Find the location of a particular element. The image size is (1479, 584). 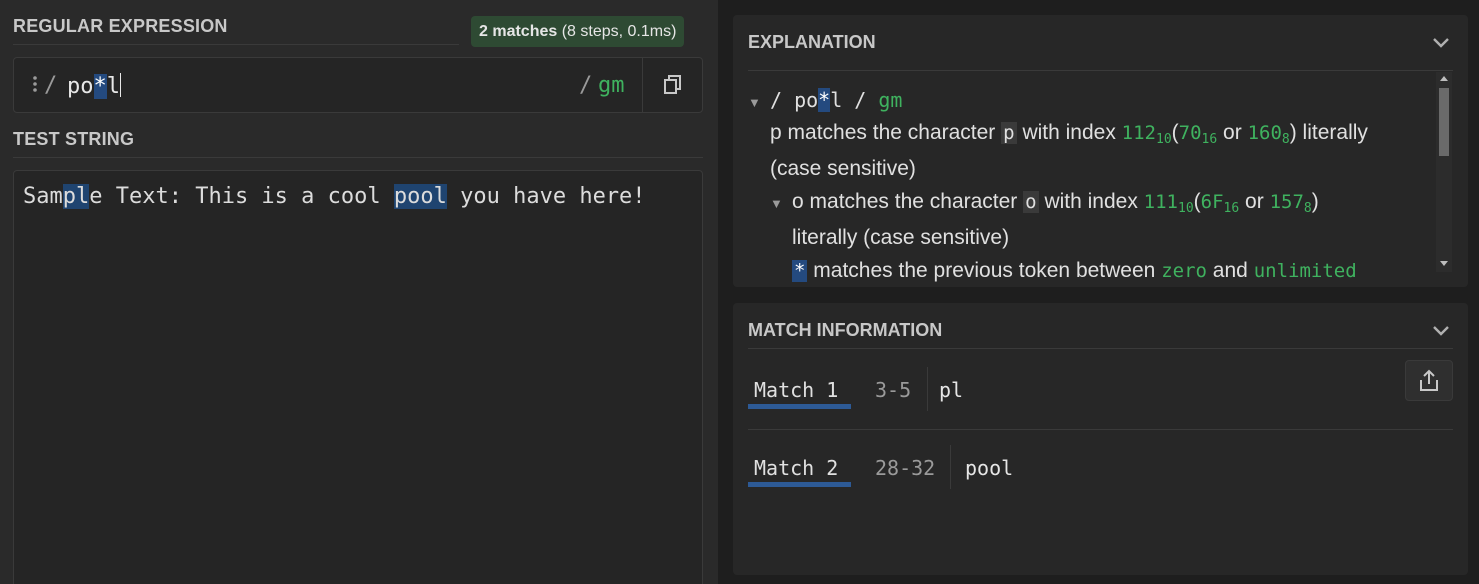

test-text-segment: you have here! is located at coordinates (546, 196).